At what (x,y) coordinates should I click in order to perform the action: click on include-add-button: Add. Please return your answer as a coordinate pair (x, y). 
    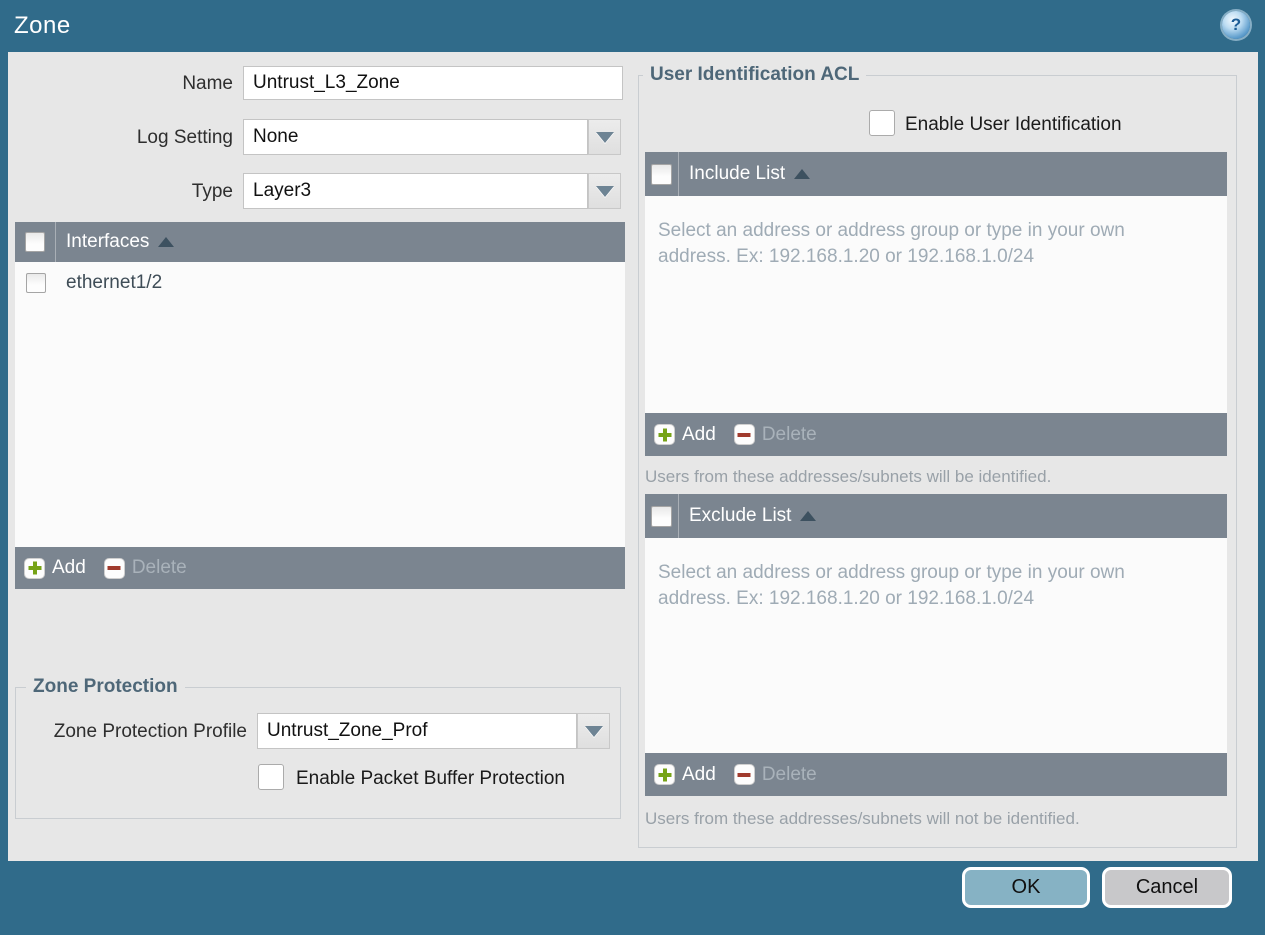
    Looking at the image, I should click on (685, 435).